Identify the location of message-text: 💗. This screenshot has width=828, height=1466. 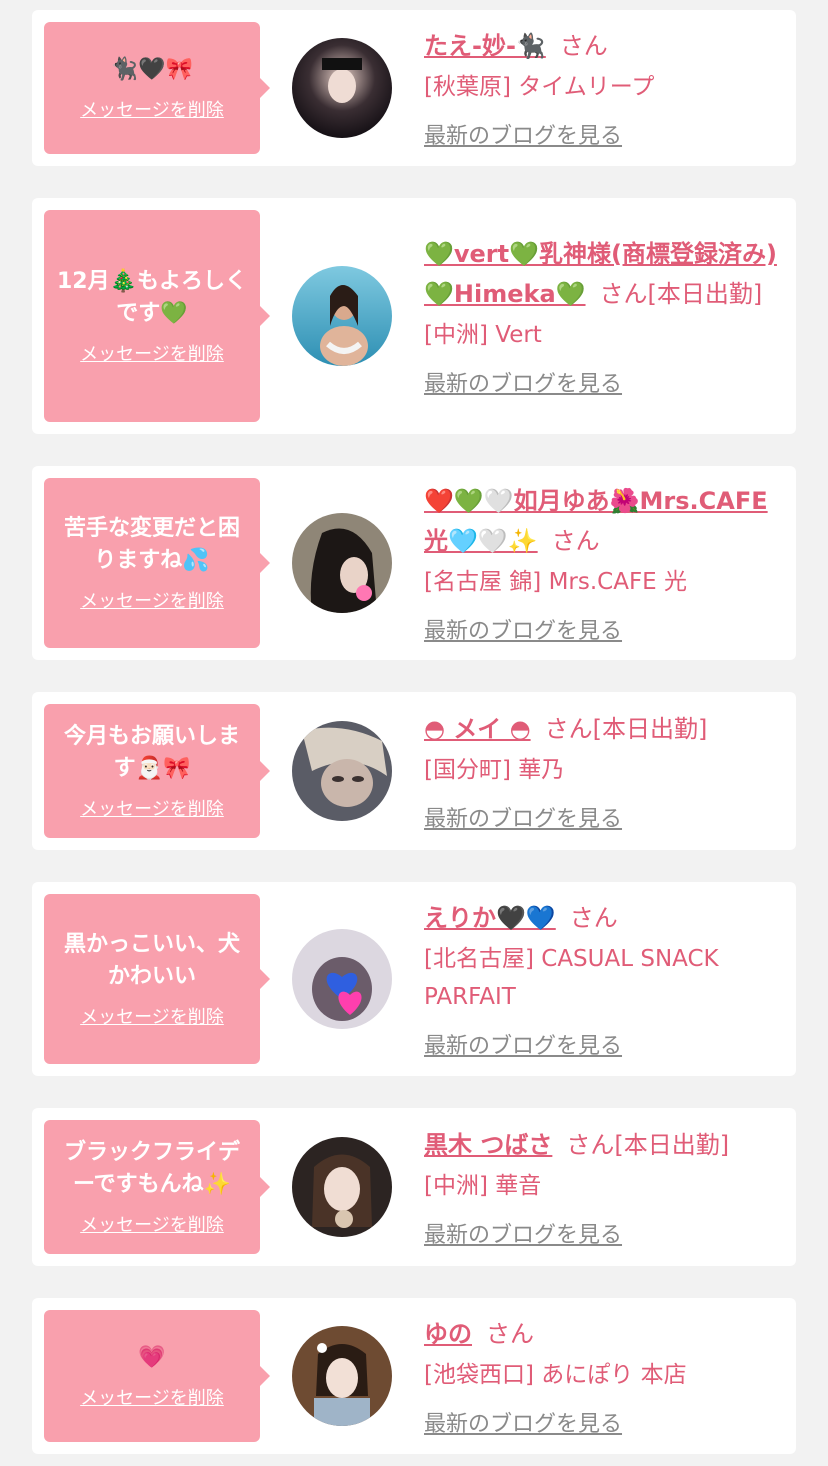
(152, 1357).